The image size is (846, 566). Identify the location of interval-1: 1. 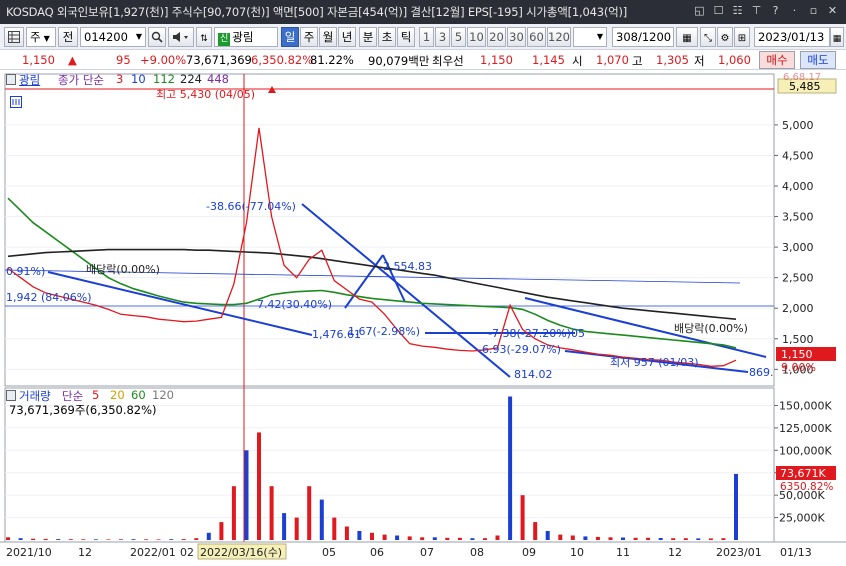
(426, 37).